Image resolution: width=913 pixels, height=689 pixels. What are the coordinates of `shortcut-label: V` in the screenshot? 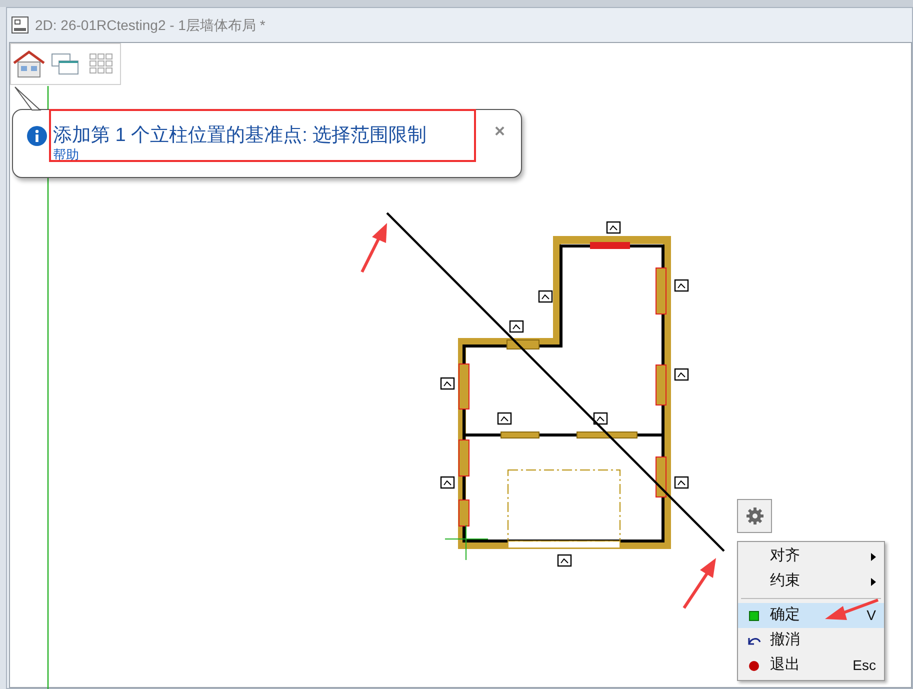 It's located at (871, 615).